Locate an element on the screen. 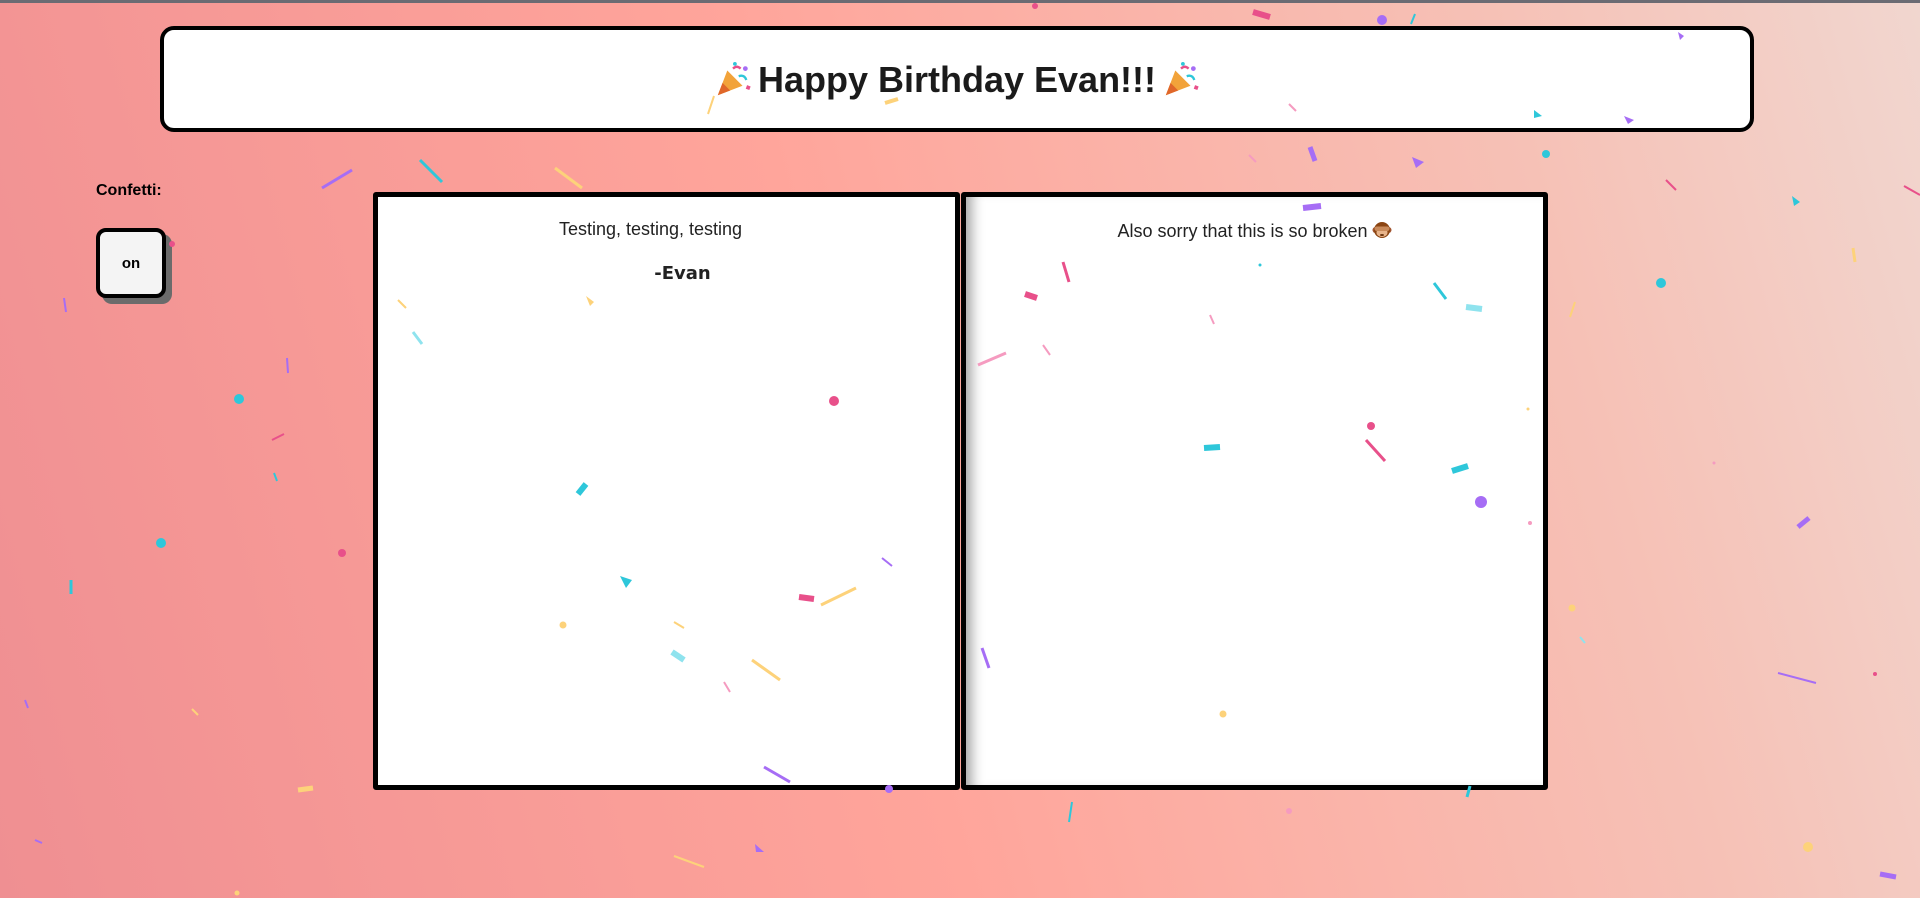 The image size is (1920, 898). page-title-row: Happy Birthday Evan!!! is located at coordinates (957, 80).